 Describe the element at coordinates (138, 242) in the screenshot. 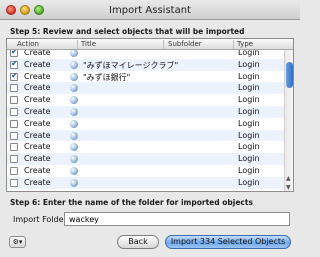

I see `back-button: Back` at that location.